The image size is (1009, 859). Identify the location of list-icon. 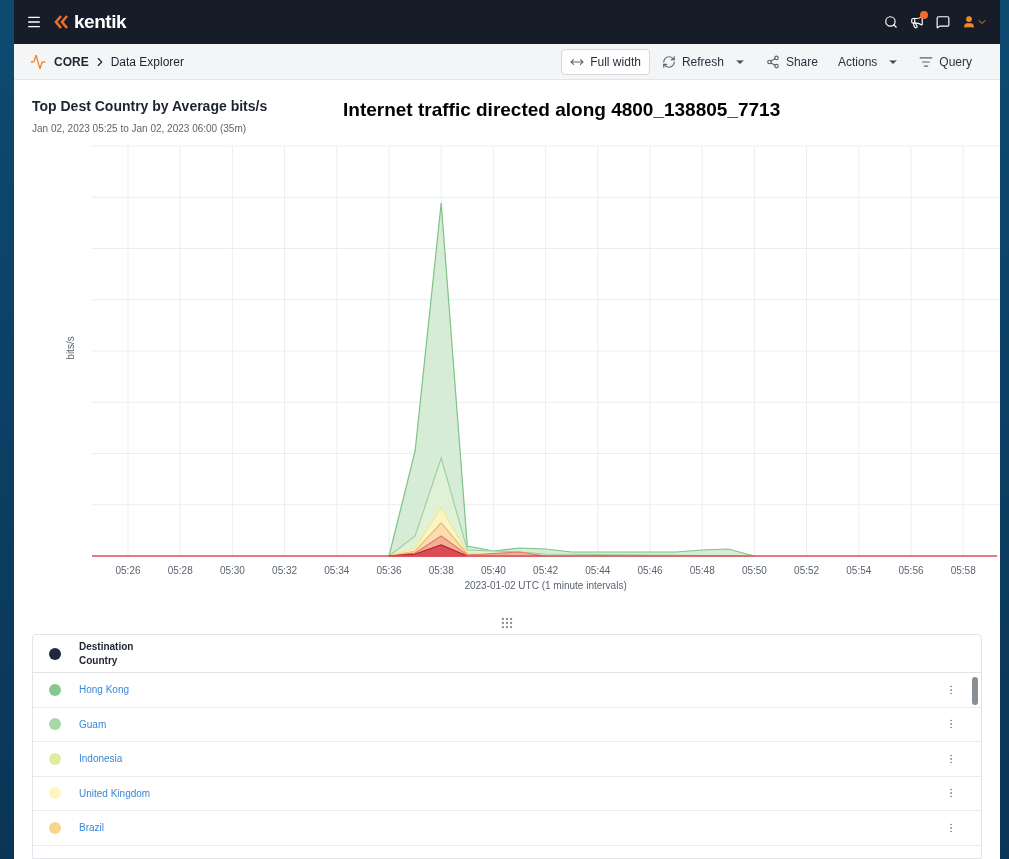
(926, 61).